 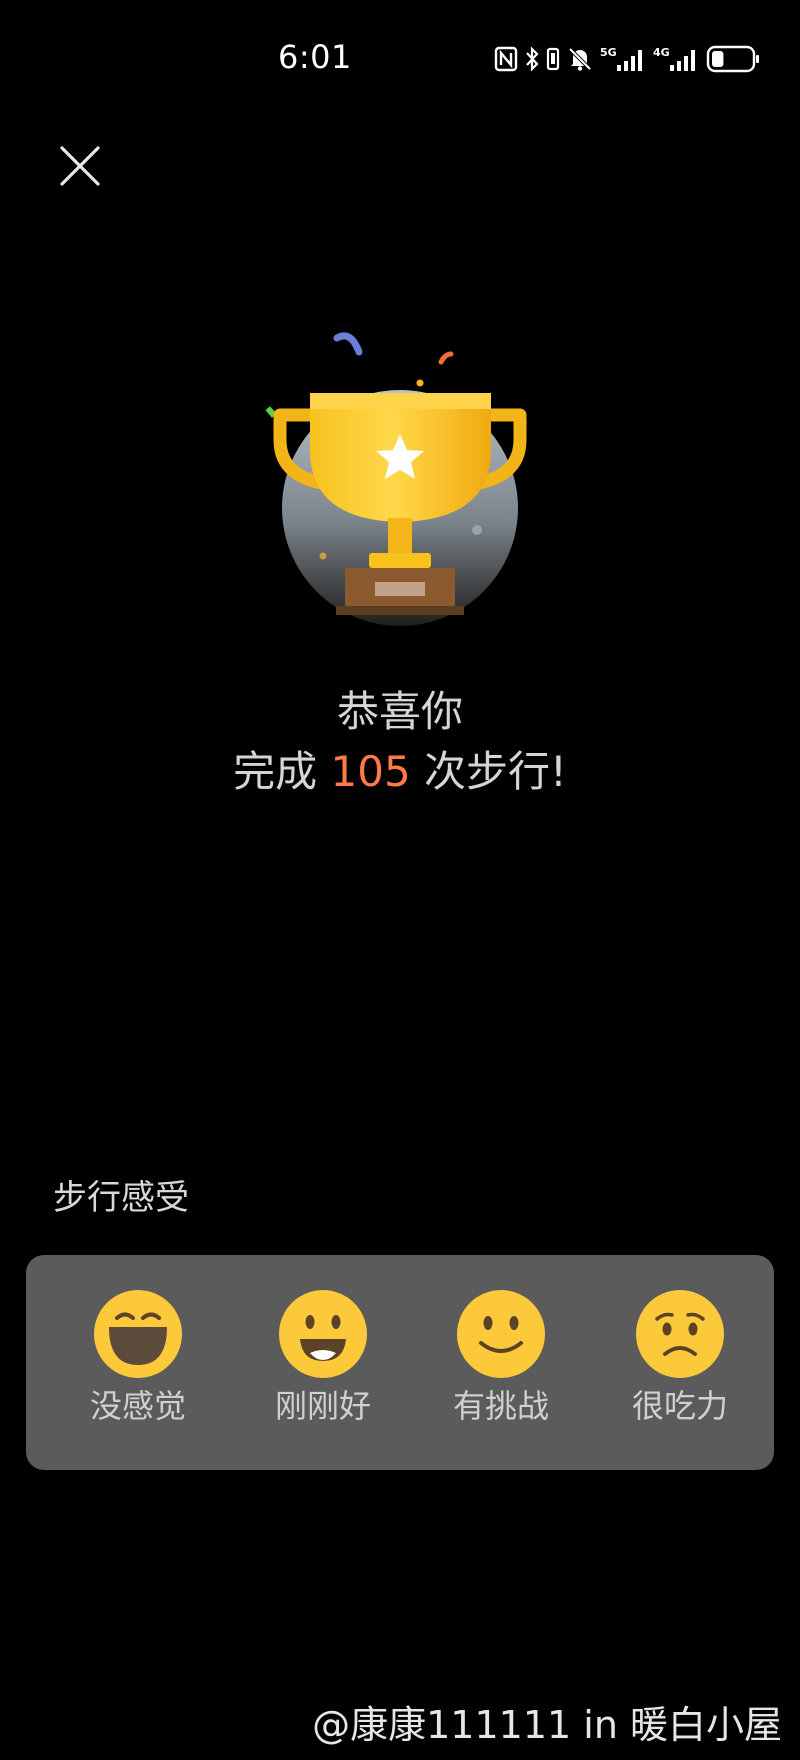 What do you see at coordinates (553, 59) in the screenshot?
I see `vibrate-icon` at bounding box center [553, 59].